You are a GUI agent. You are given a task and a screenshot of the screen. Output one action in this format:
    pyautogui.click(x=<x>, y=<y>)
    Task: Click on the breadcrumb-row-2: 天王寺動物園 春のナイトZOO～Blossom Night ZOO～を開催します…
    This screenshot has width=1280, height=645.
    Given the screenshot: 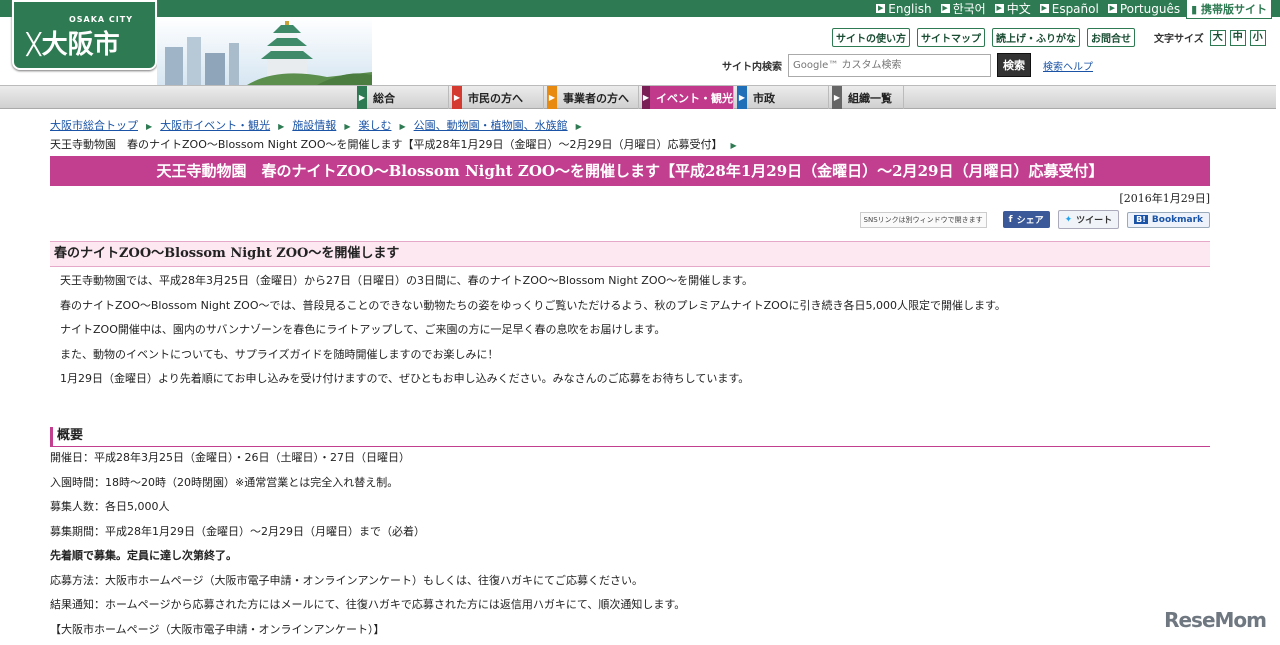 What is the action you would take?
    pyautogui.click(x=630, y=145)
    